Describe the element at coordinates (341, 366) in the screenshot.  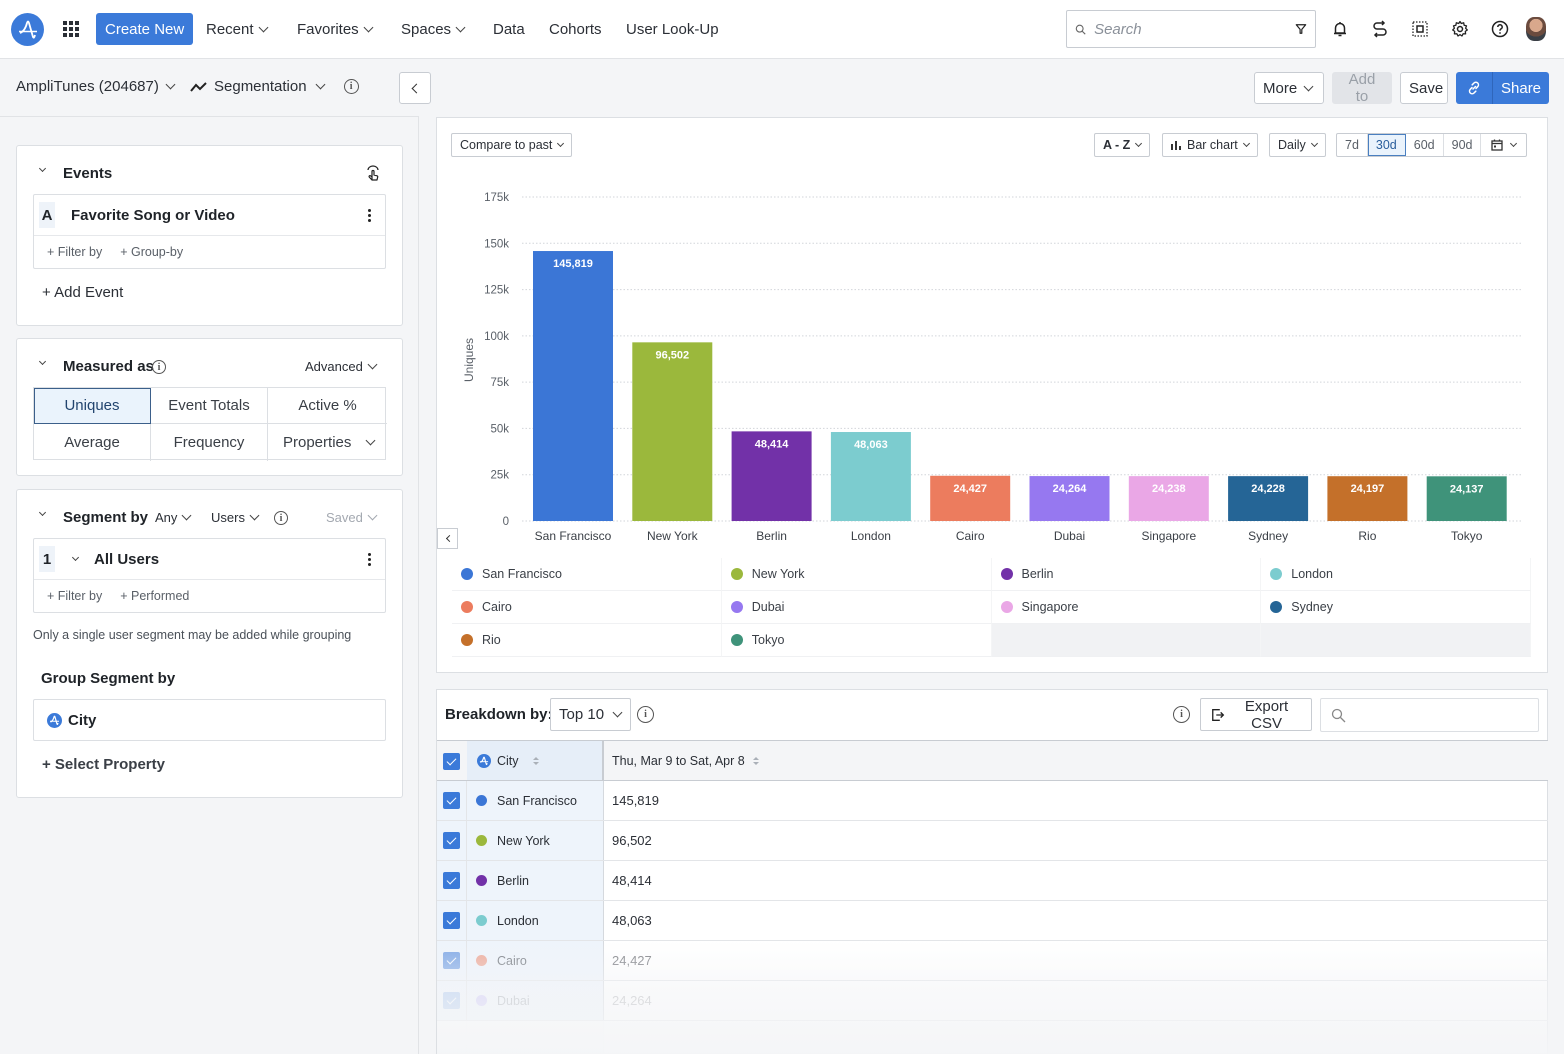
I see `advanced-dropdown: Advanced` at that location.